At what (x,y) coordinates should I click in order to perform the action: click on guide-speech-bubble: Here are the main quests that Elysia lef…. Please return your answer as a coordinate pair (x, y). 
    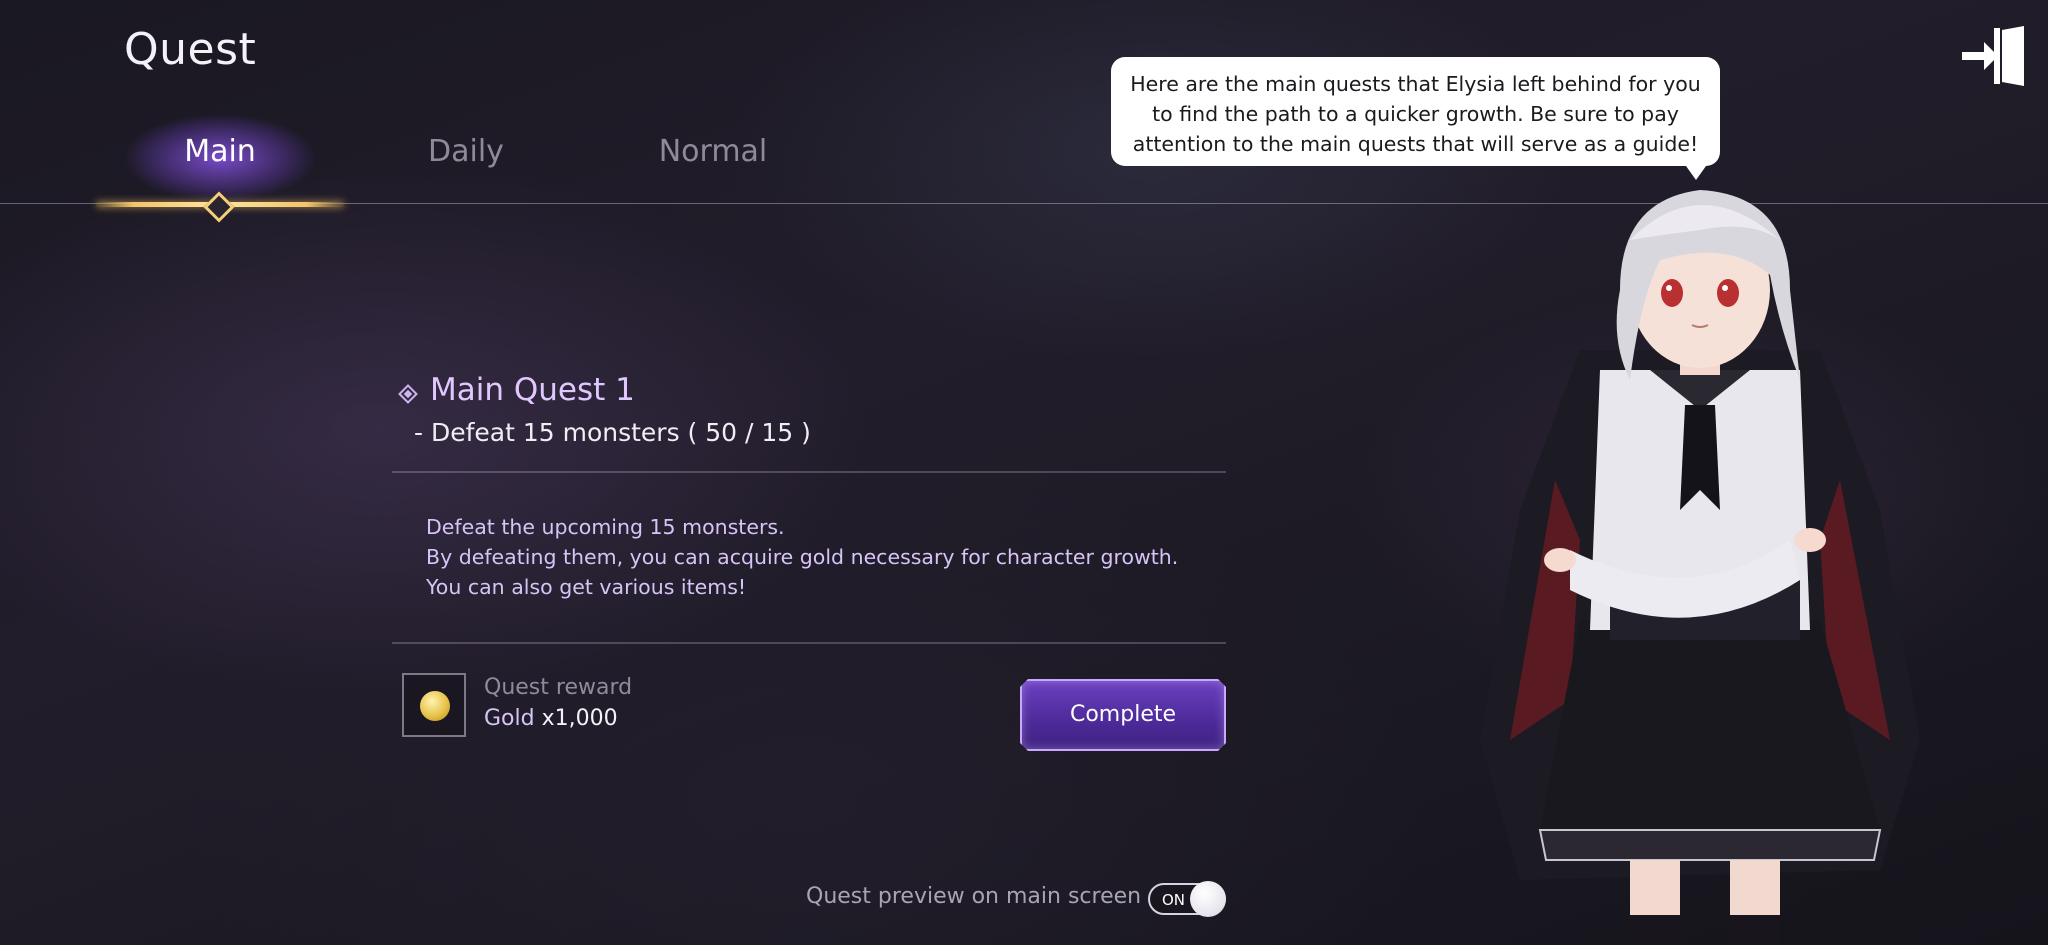
    Looking at the image, I should click on (1415, 118).